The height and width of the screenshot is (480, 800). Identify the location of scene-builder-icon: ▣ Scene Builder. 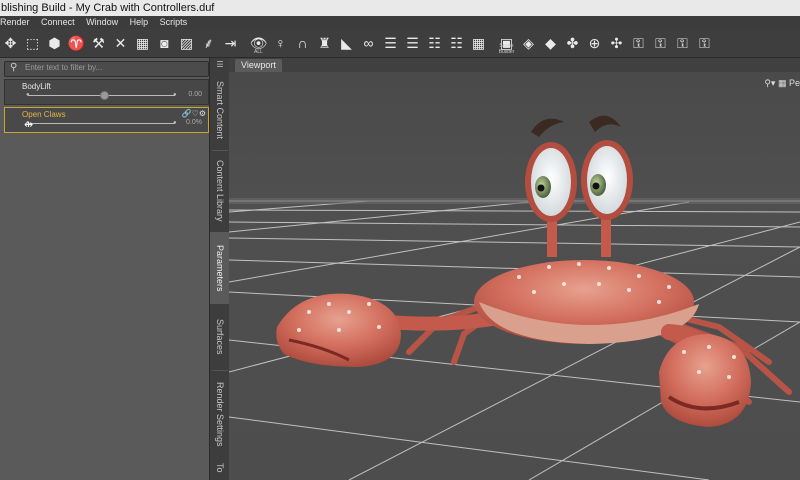
(506, 43).